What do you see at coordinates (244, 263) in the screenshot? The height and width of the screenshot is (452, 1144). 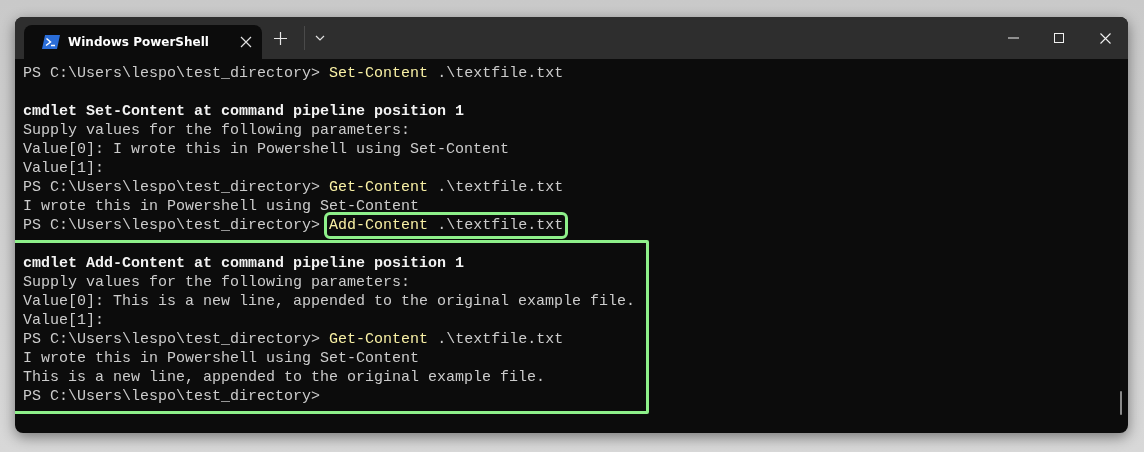 I see `output-heading: cmdlet Add-Content at command pipeline position 1` at bounding box center [244, 263].